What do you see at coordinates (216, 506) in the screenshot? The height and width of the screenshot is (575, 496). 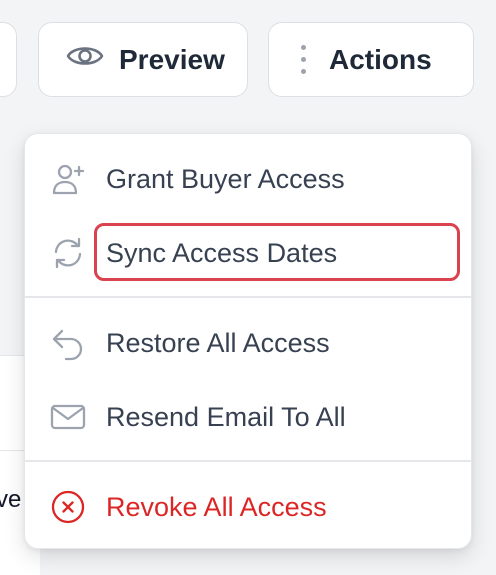 I see `menu-item-label: Revoke All Access` at bounding box center [216, 506].